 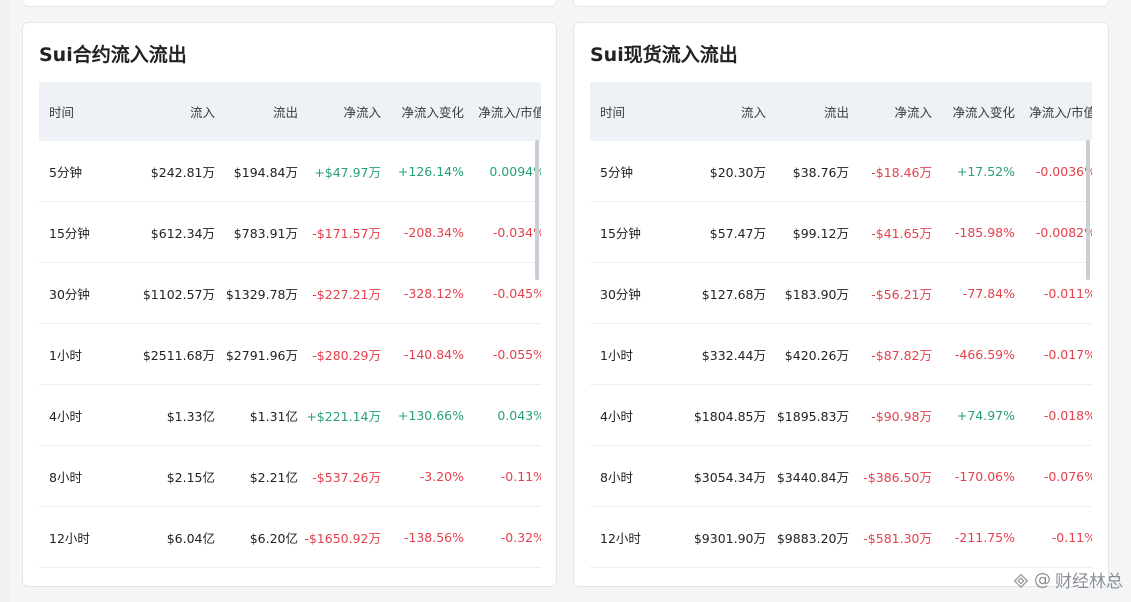 What do you see at coordinates (256, 537) in the screenshot?
I see `row-outflow: $6.20亿` at bounding box center [256, 537].